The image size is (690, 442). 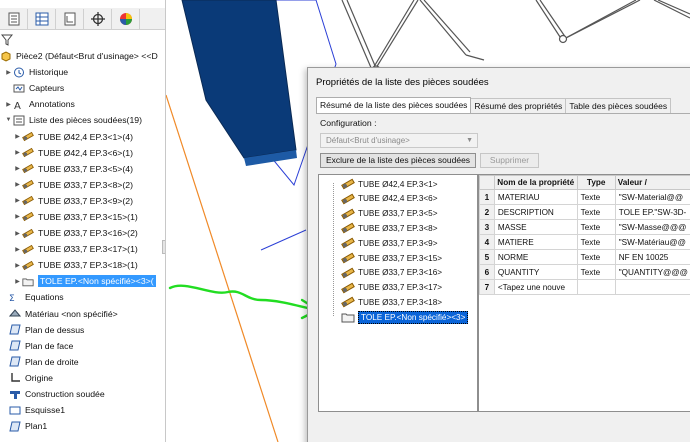 What do you see at coordinates (394, 105) in the screenshot?
I see `tab-cut-list-summary: Résumé de la liste des pièces soudées` at bounding box center [394, 105].